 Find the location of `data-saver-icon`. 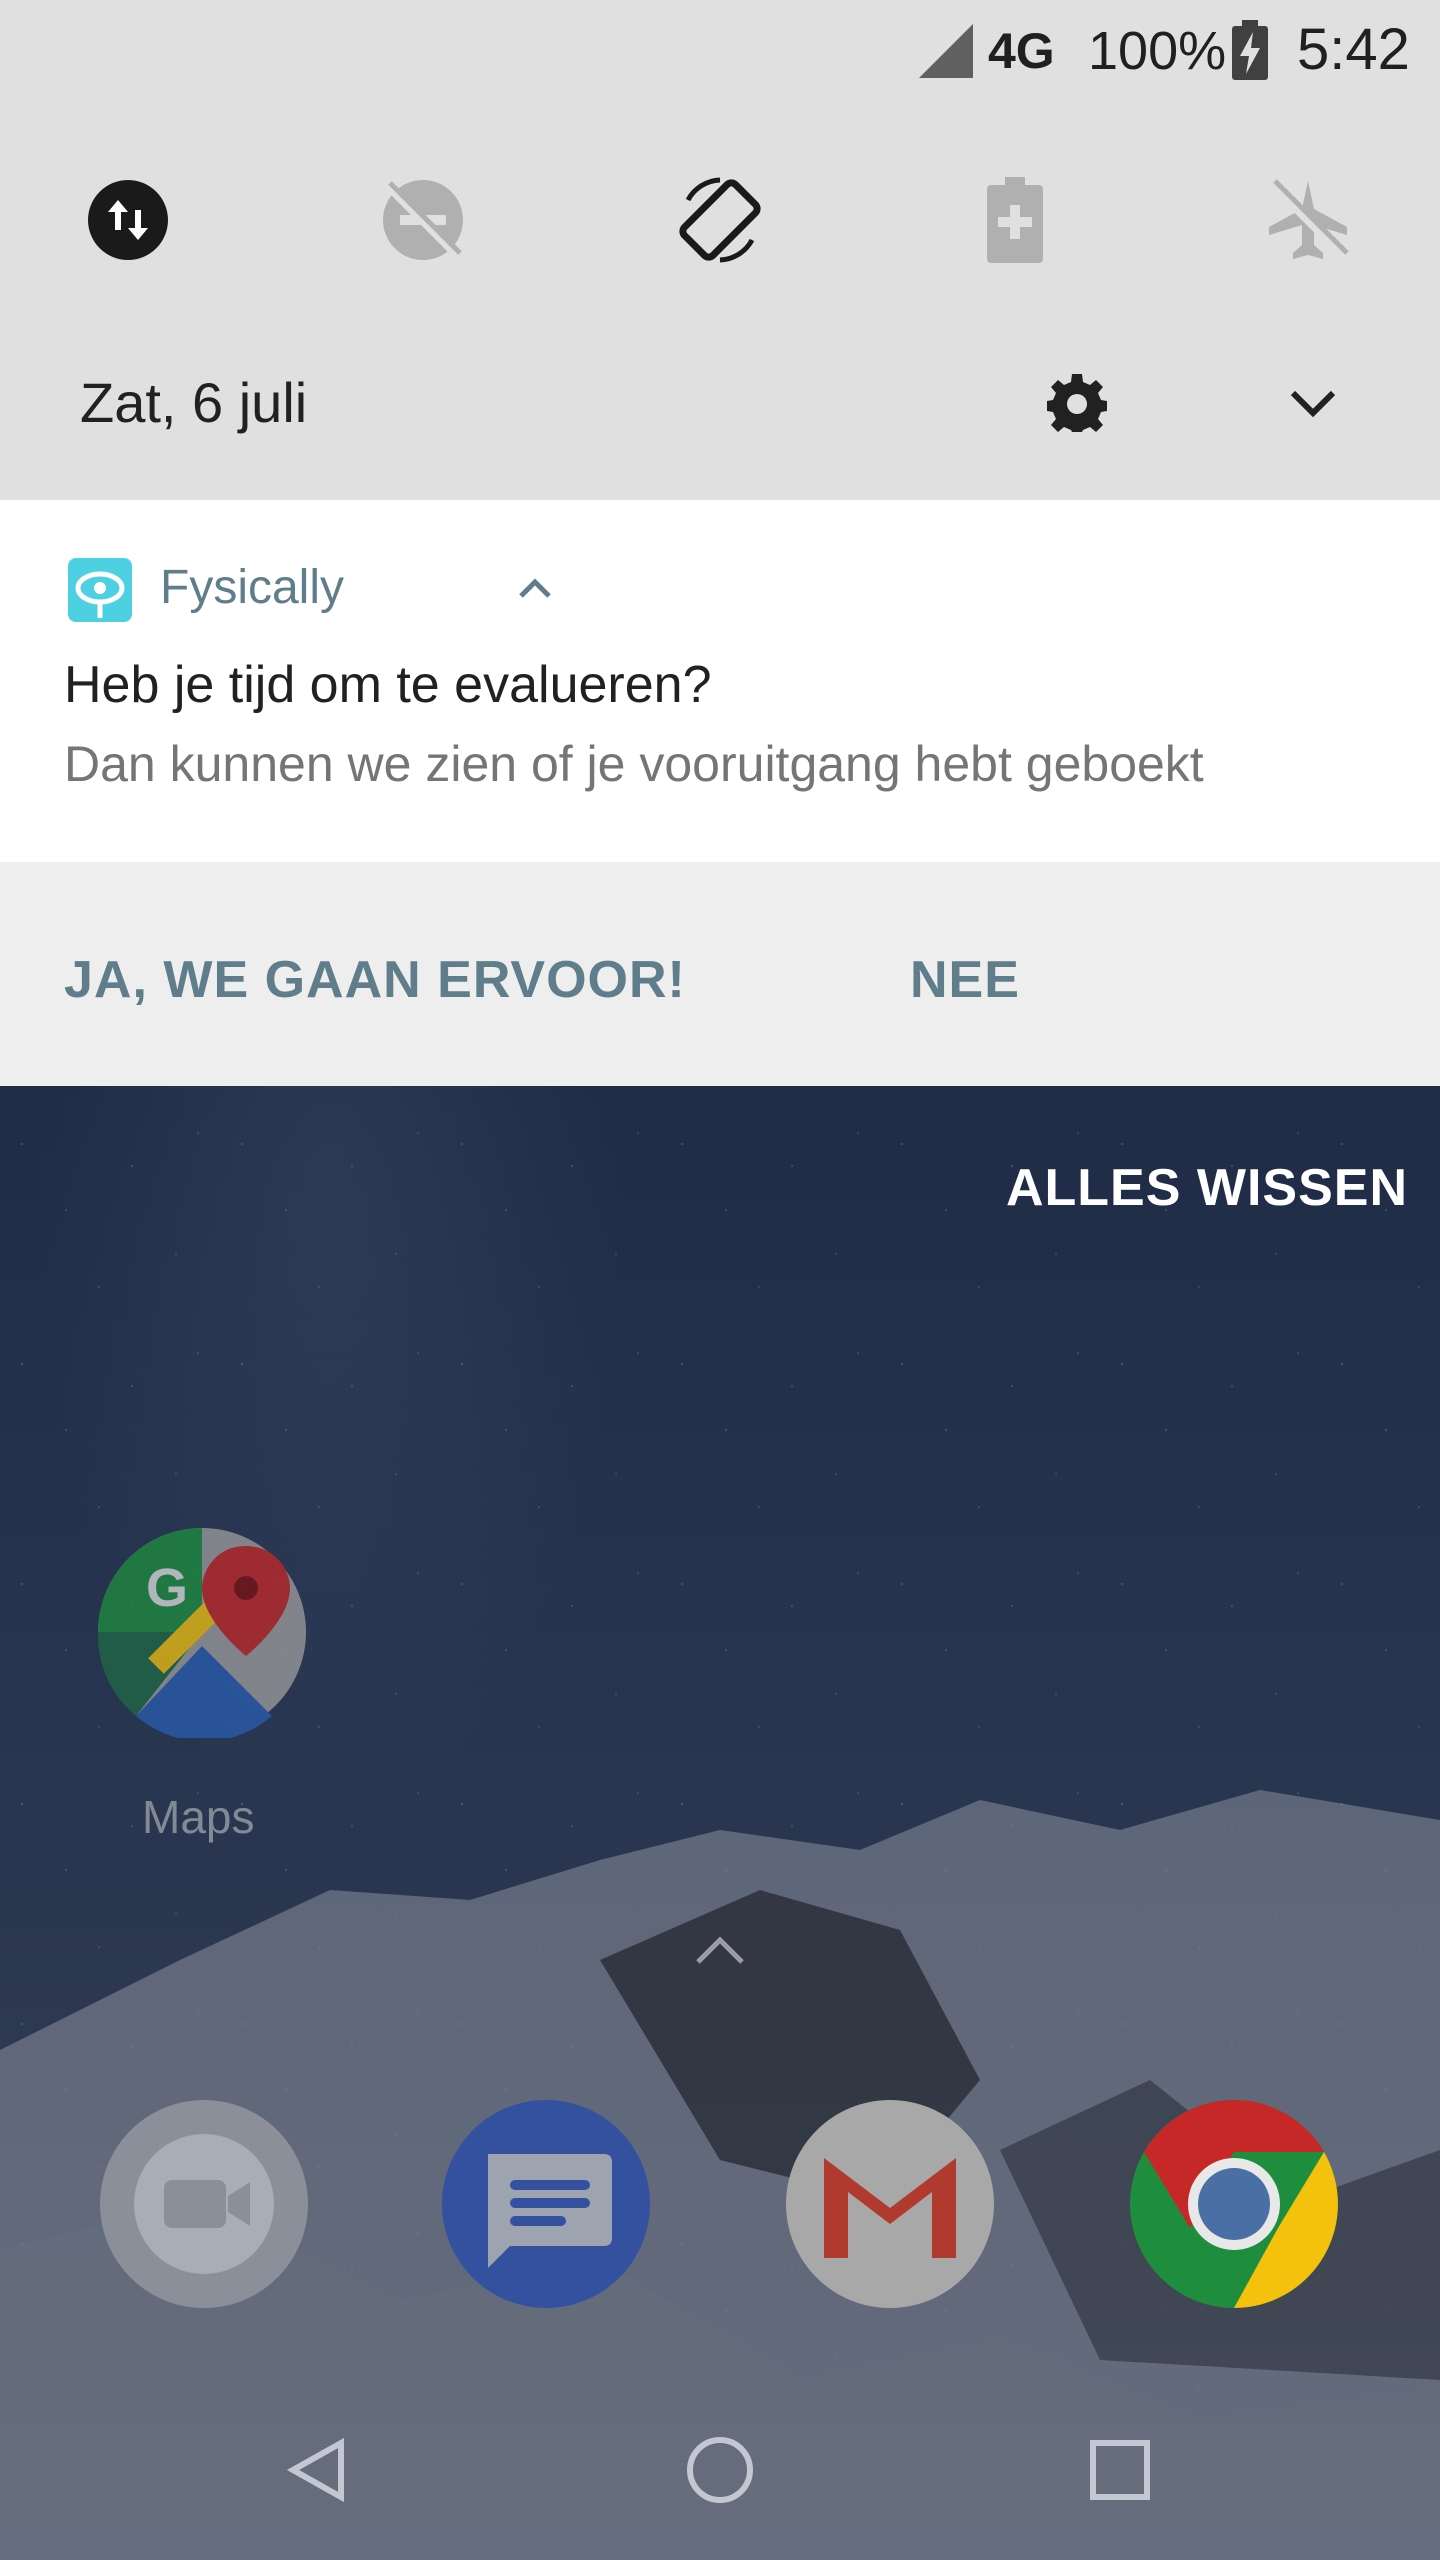

data-saver-icon is located at coordinates (128, 220).